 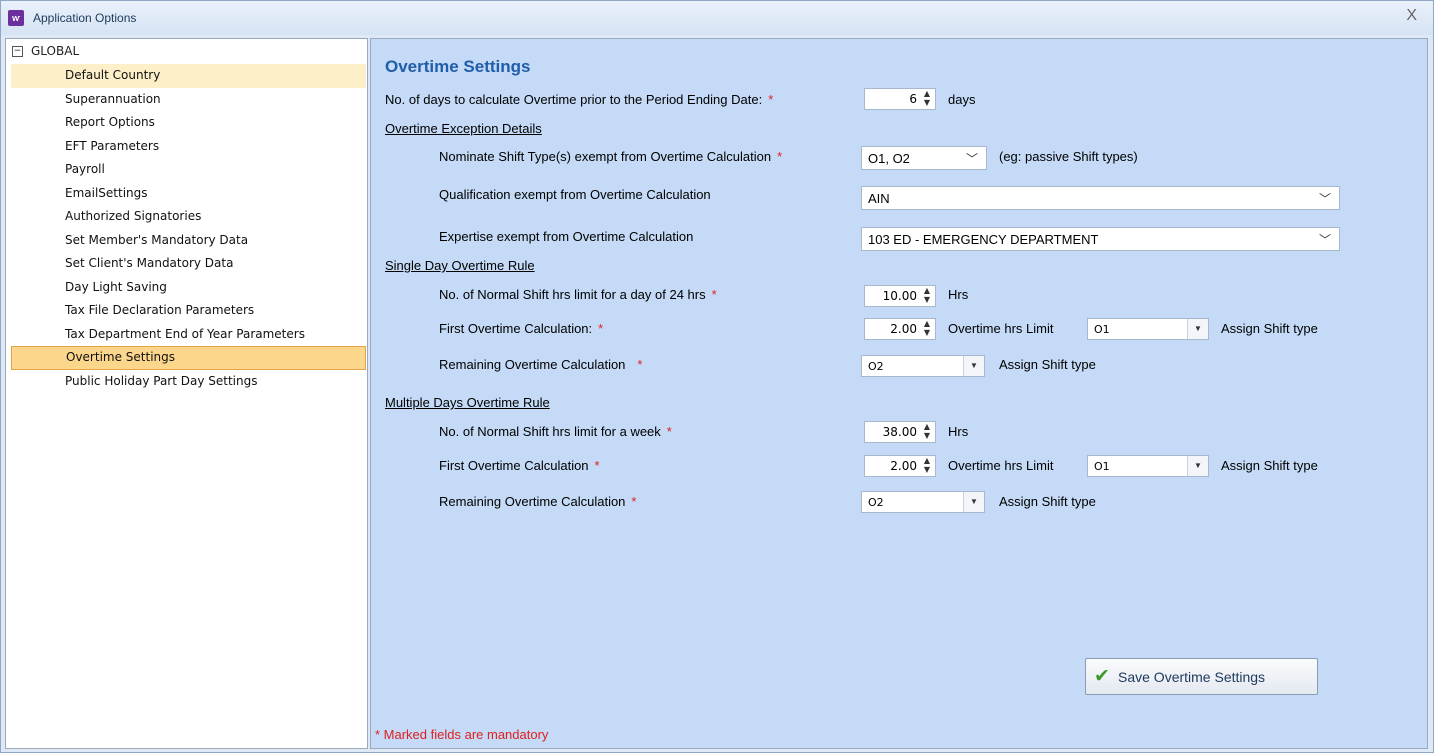 I want to click on multi-normal-hrs-label-text: No. of Normal Shift hrs limit for a week, so click(x=550, y=431).